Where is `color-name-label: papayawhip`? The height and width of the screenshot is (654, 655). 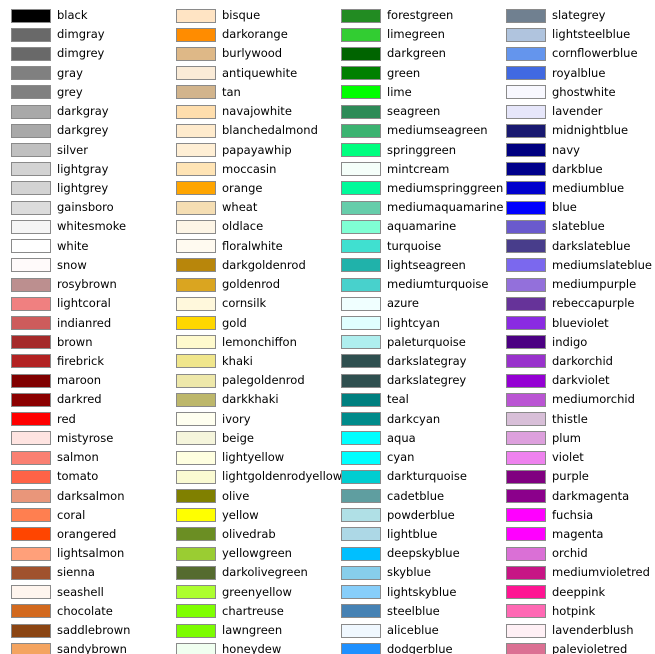 color-name-label: papayawhip is located at coordinates (257, 149).